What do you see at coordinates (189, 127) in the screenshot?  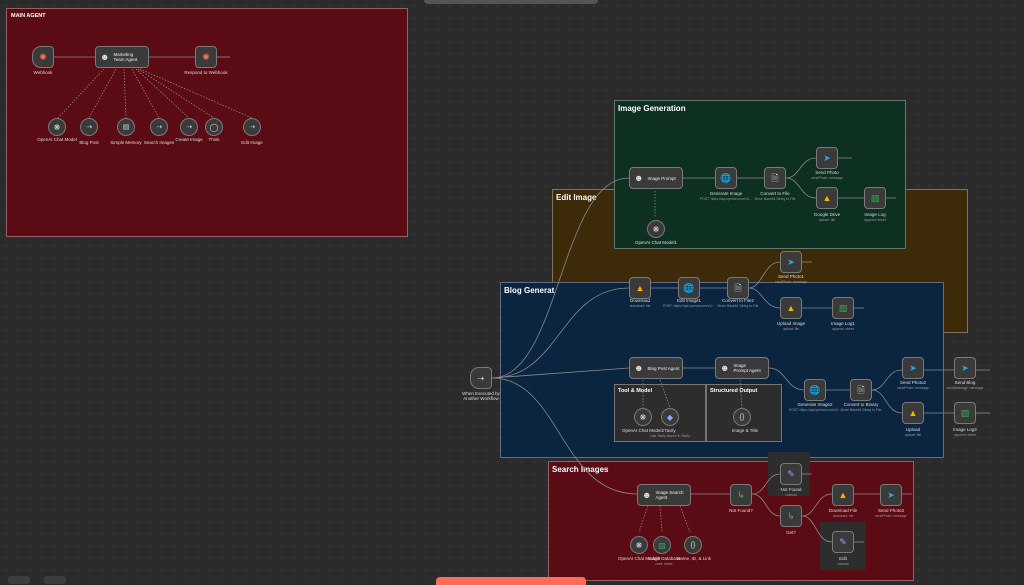 I see `create-image-tool-node: ⇢` at bounding box center [189, 127].